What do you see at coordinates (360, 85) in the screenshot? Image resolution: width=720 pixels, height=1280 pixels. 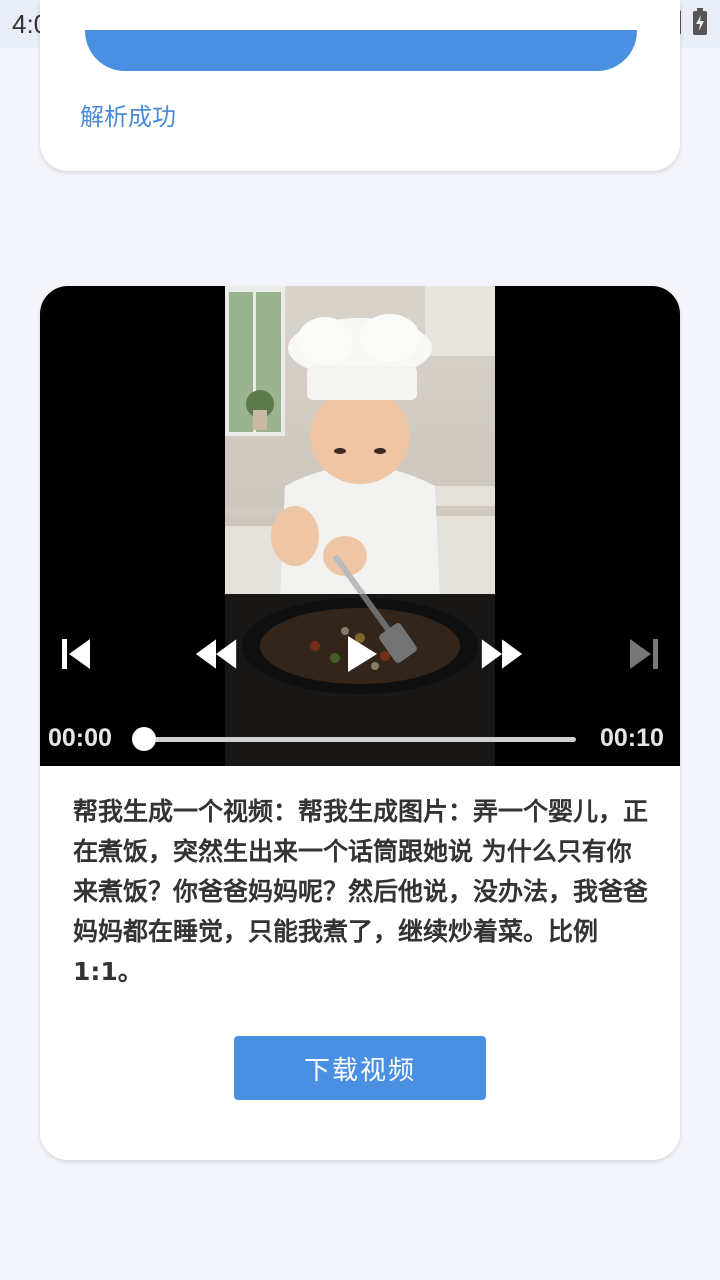 I see `parse-card: 解析成功` at bounding box center [360, 85].